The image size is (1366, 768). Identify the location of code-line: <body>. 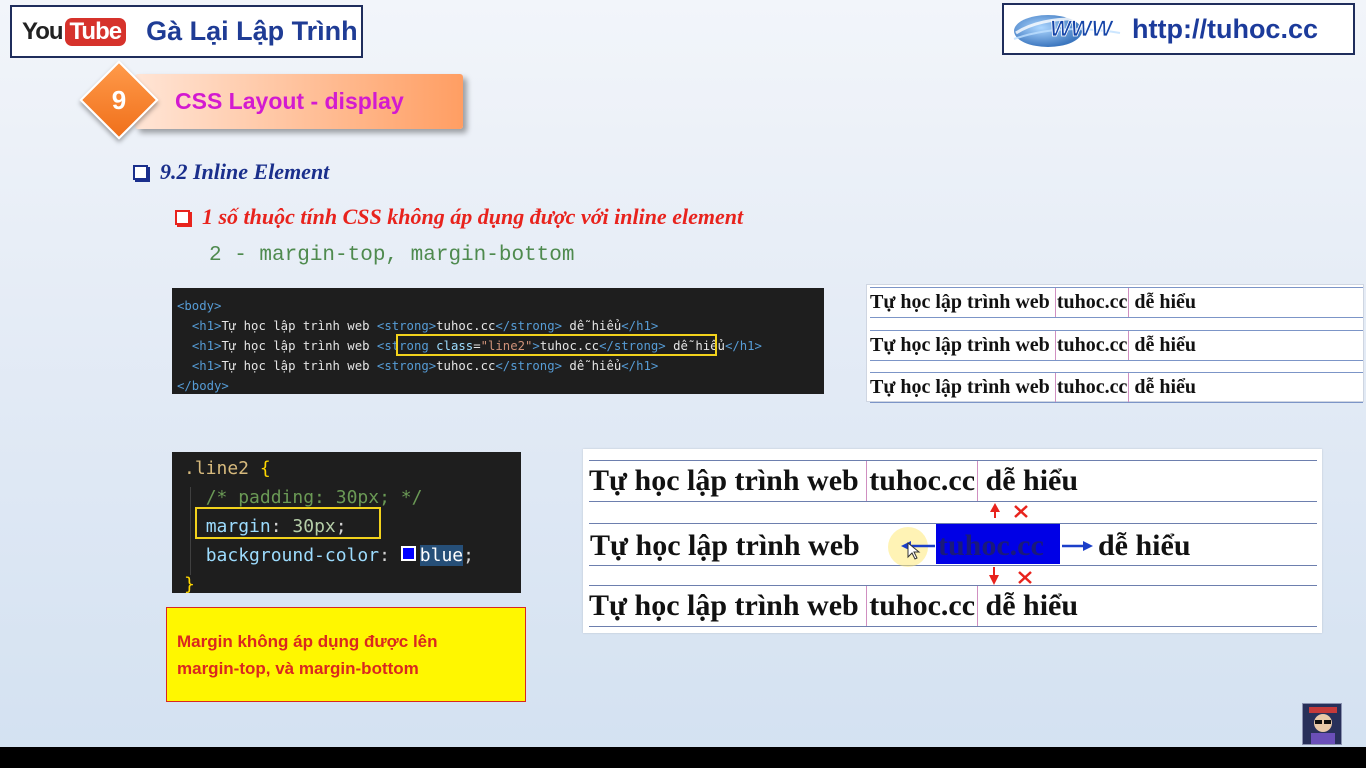
(498, 306).